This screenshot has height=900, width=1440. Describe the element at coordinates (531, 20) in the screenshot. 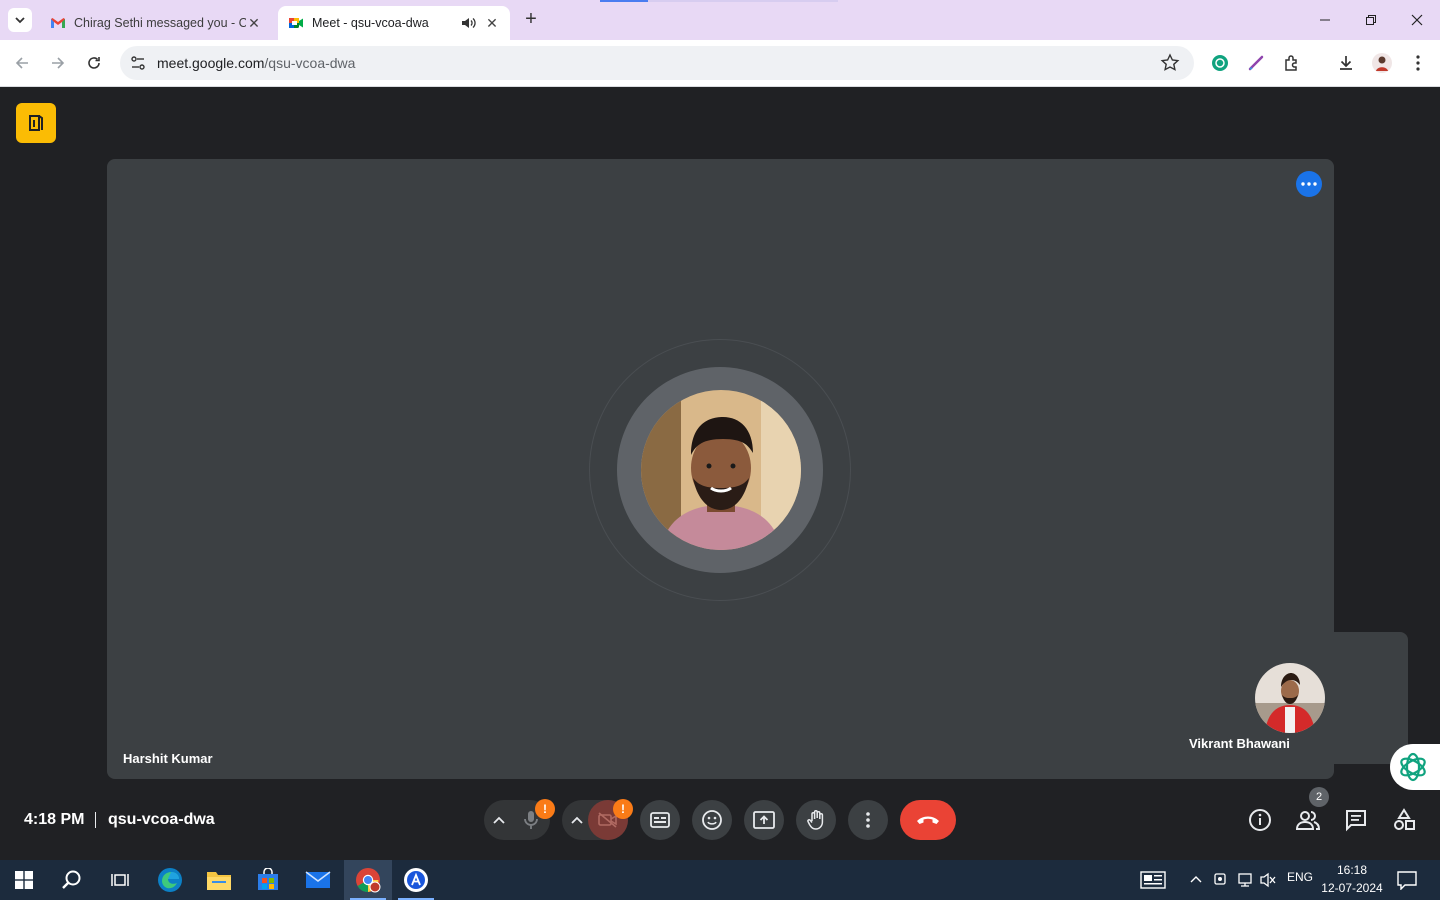

I see `new-tab-button: +` at that location.